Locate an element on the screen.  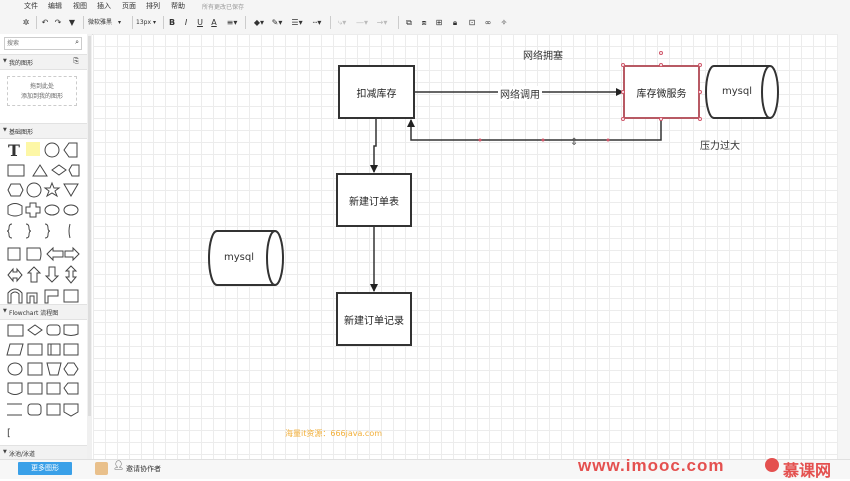
curly-shape is located at coordinates (69, 231).